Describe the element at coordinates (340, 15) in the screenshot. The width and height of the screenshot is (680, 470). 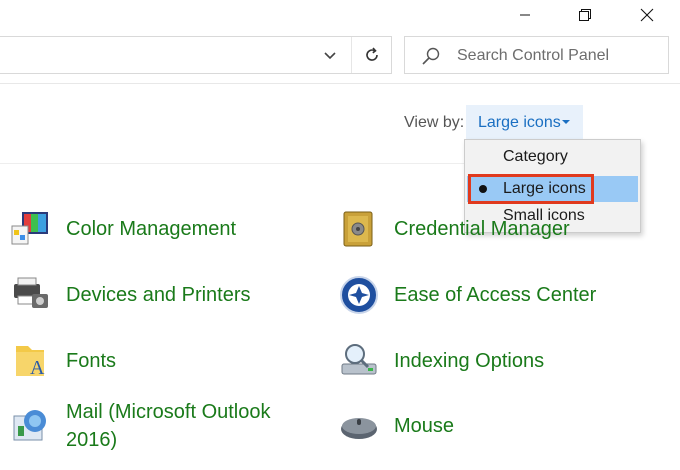
I see `title-bar` at that location.